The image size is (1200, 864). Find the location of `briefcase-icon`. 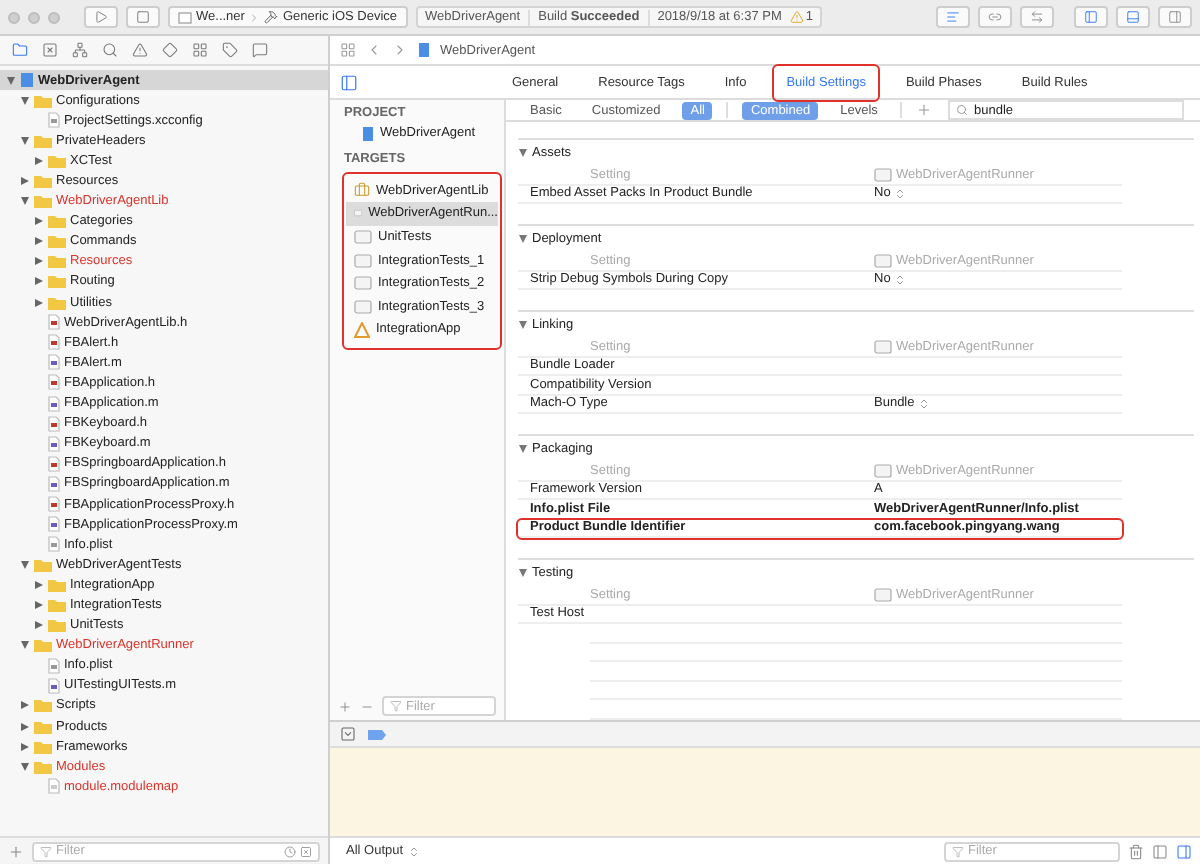

briefcase-icon is located at coordinates (362, 190).